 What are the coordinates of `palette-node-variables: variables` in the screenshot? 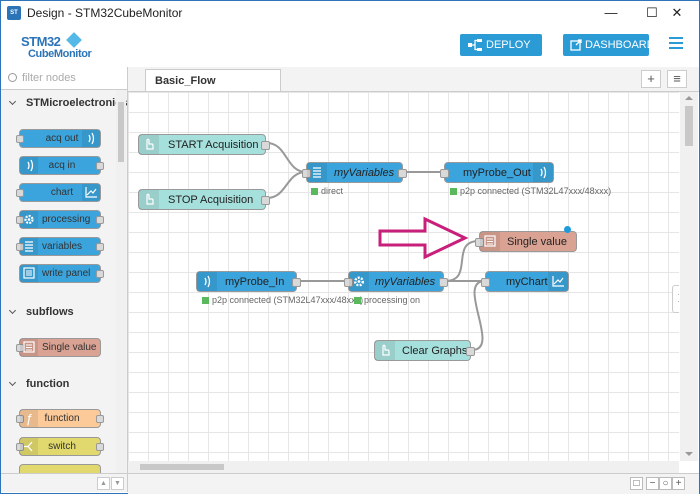 It's located at (60, 246).